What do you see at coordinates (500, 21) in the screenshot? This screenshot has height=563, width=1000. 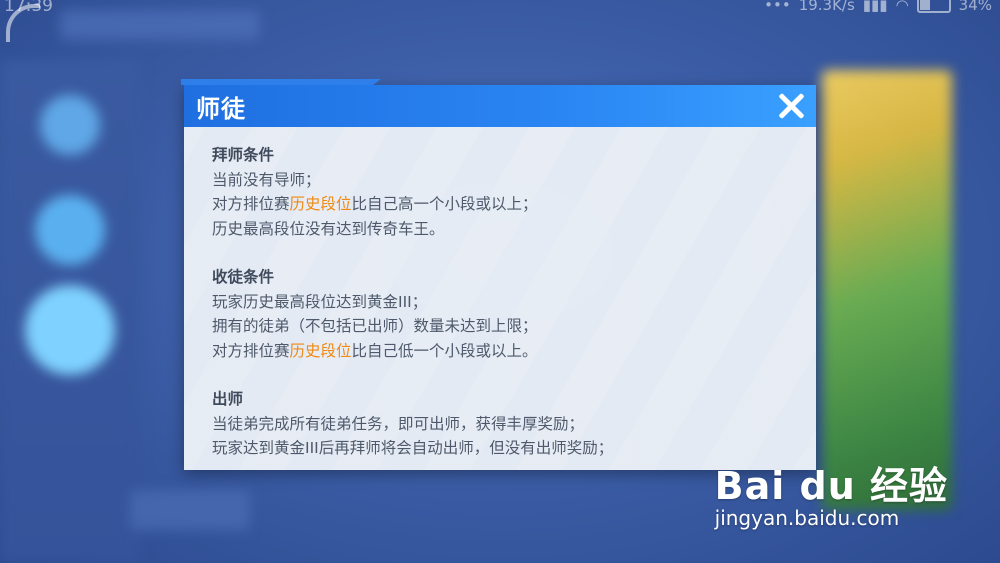 I see `status-bar: 17:39 ••• 19.3K/s ▮▮▮ ◠ 34%` at bounding box center [500, 21].